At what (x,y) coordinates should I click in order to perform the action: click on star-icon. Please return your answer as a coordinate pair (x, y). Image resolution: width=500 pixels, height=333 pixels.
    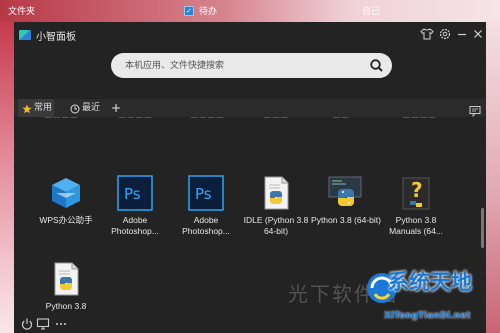
    Looking at the image, I should click on (27, 108).